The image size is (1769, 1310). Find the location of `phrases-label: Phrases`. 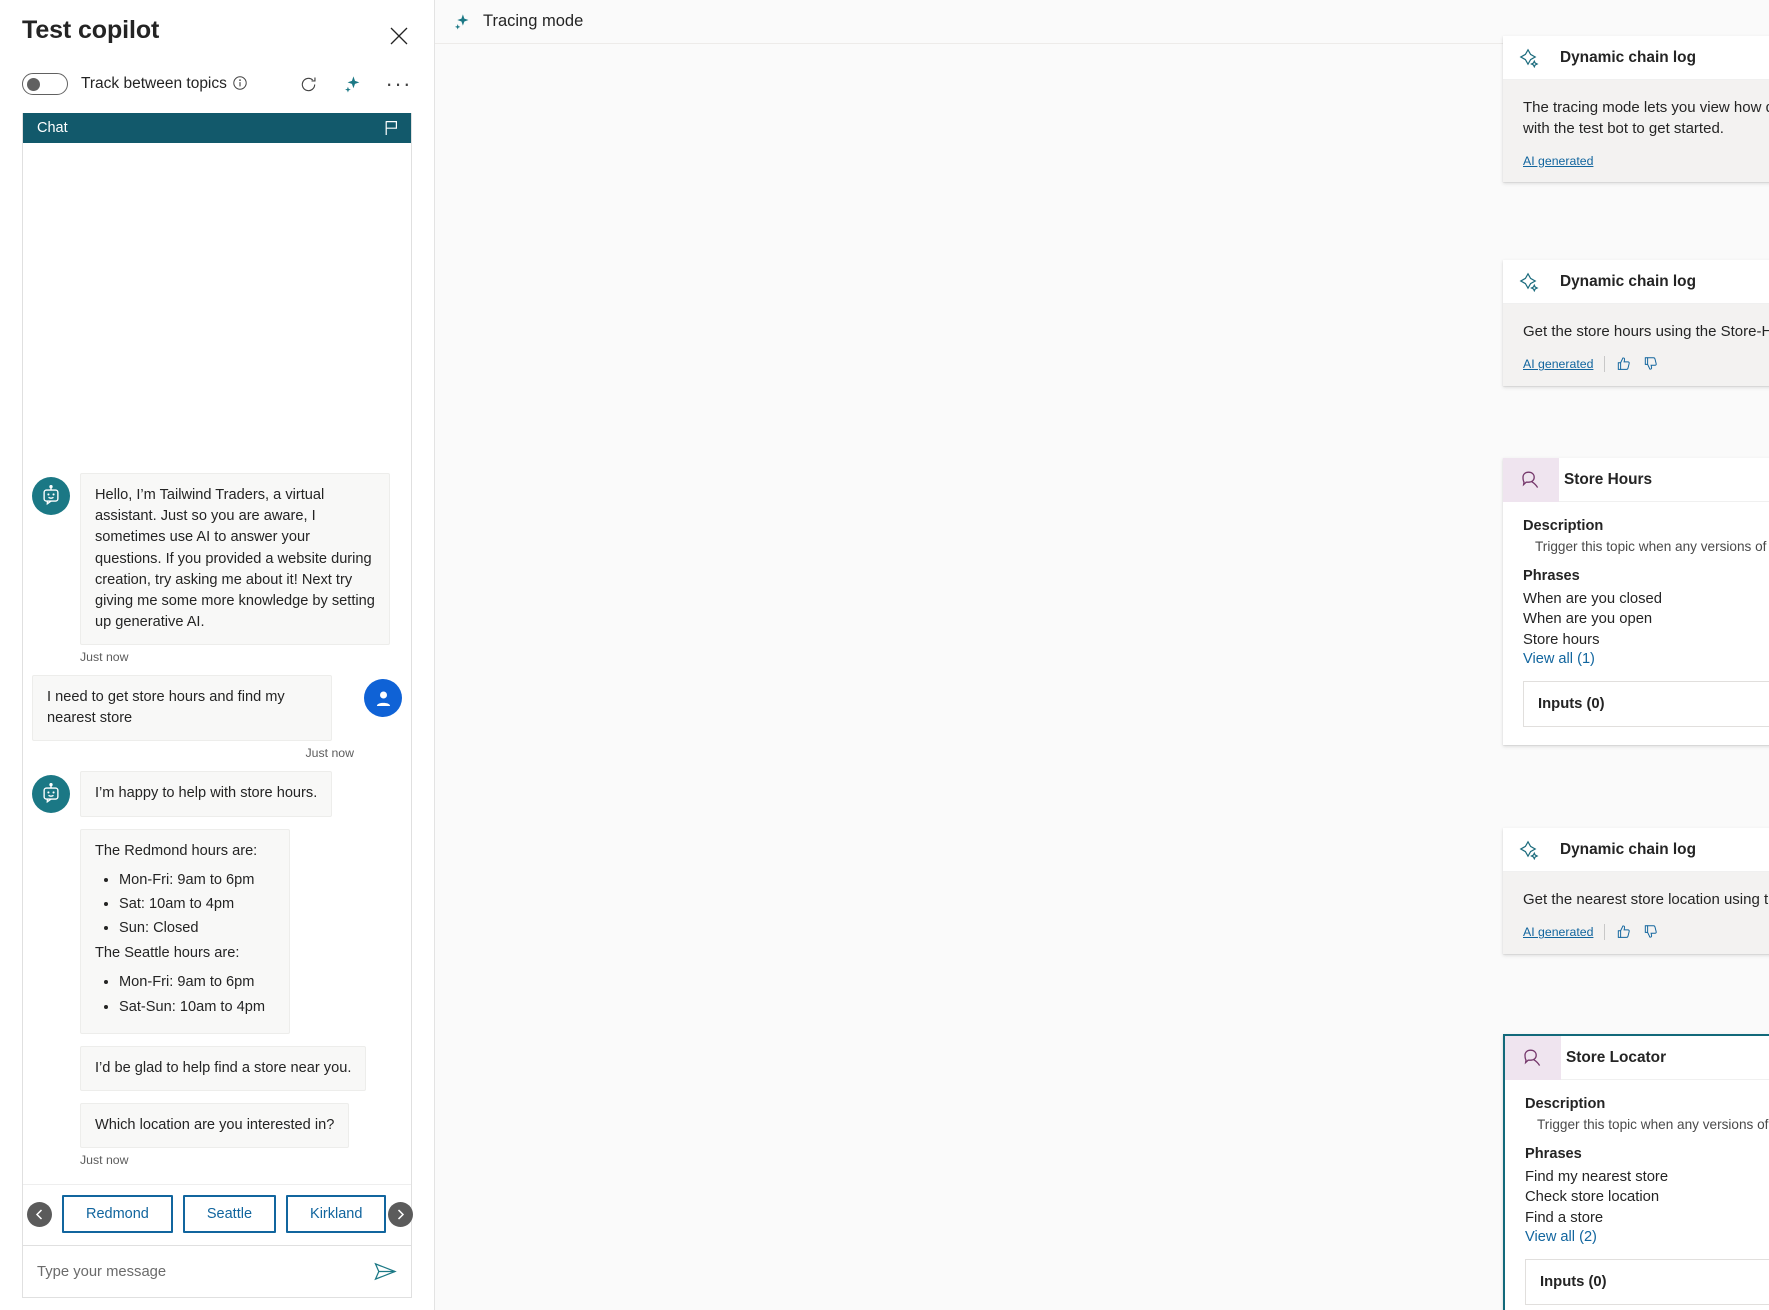

phrases-label: Phrases is located at coordinates (1551, 576).